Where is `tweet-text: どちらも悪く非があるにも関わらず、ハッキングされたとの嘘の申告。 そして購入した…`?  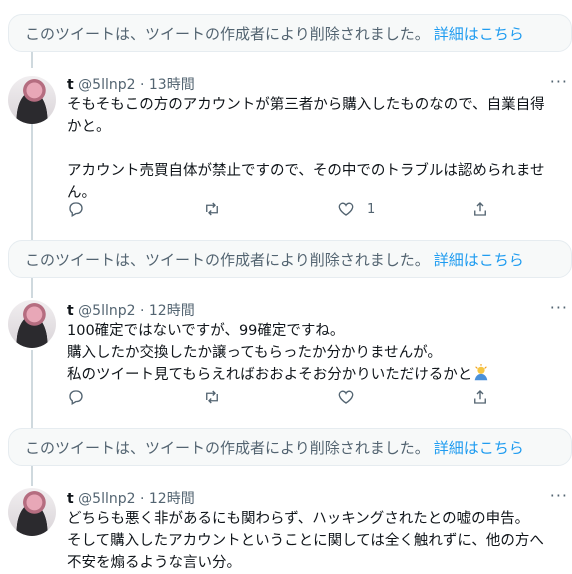
tweet-text: どちらも悪く非があるにも関わらず、ハッキングされたとの嘘の申告。 そして購入した… is located at coordinates (317, 541).